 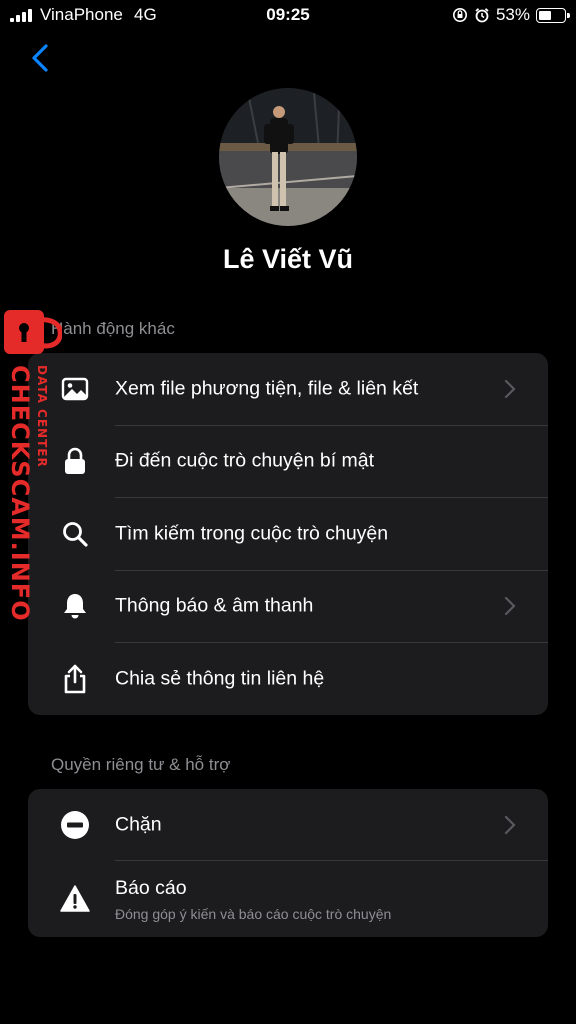 I want to click on warning-icon, so click(x=75, y=899).